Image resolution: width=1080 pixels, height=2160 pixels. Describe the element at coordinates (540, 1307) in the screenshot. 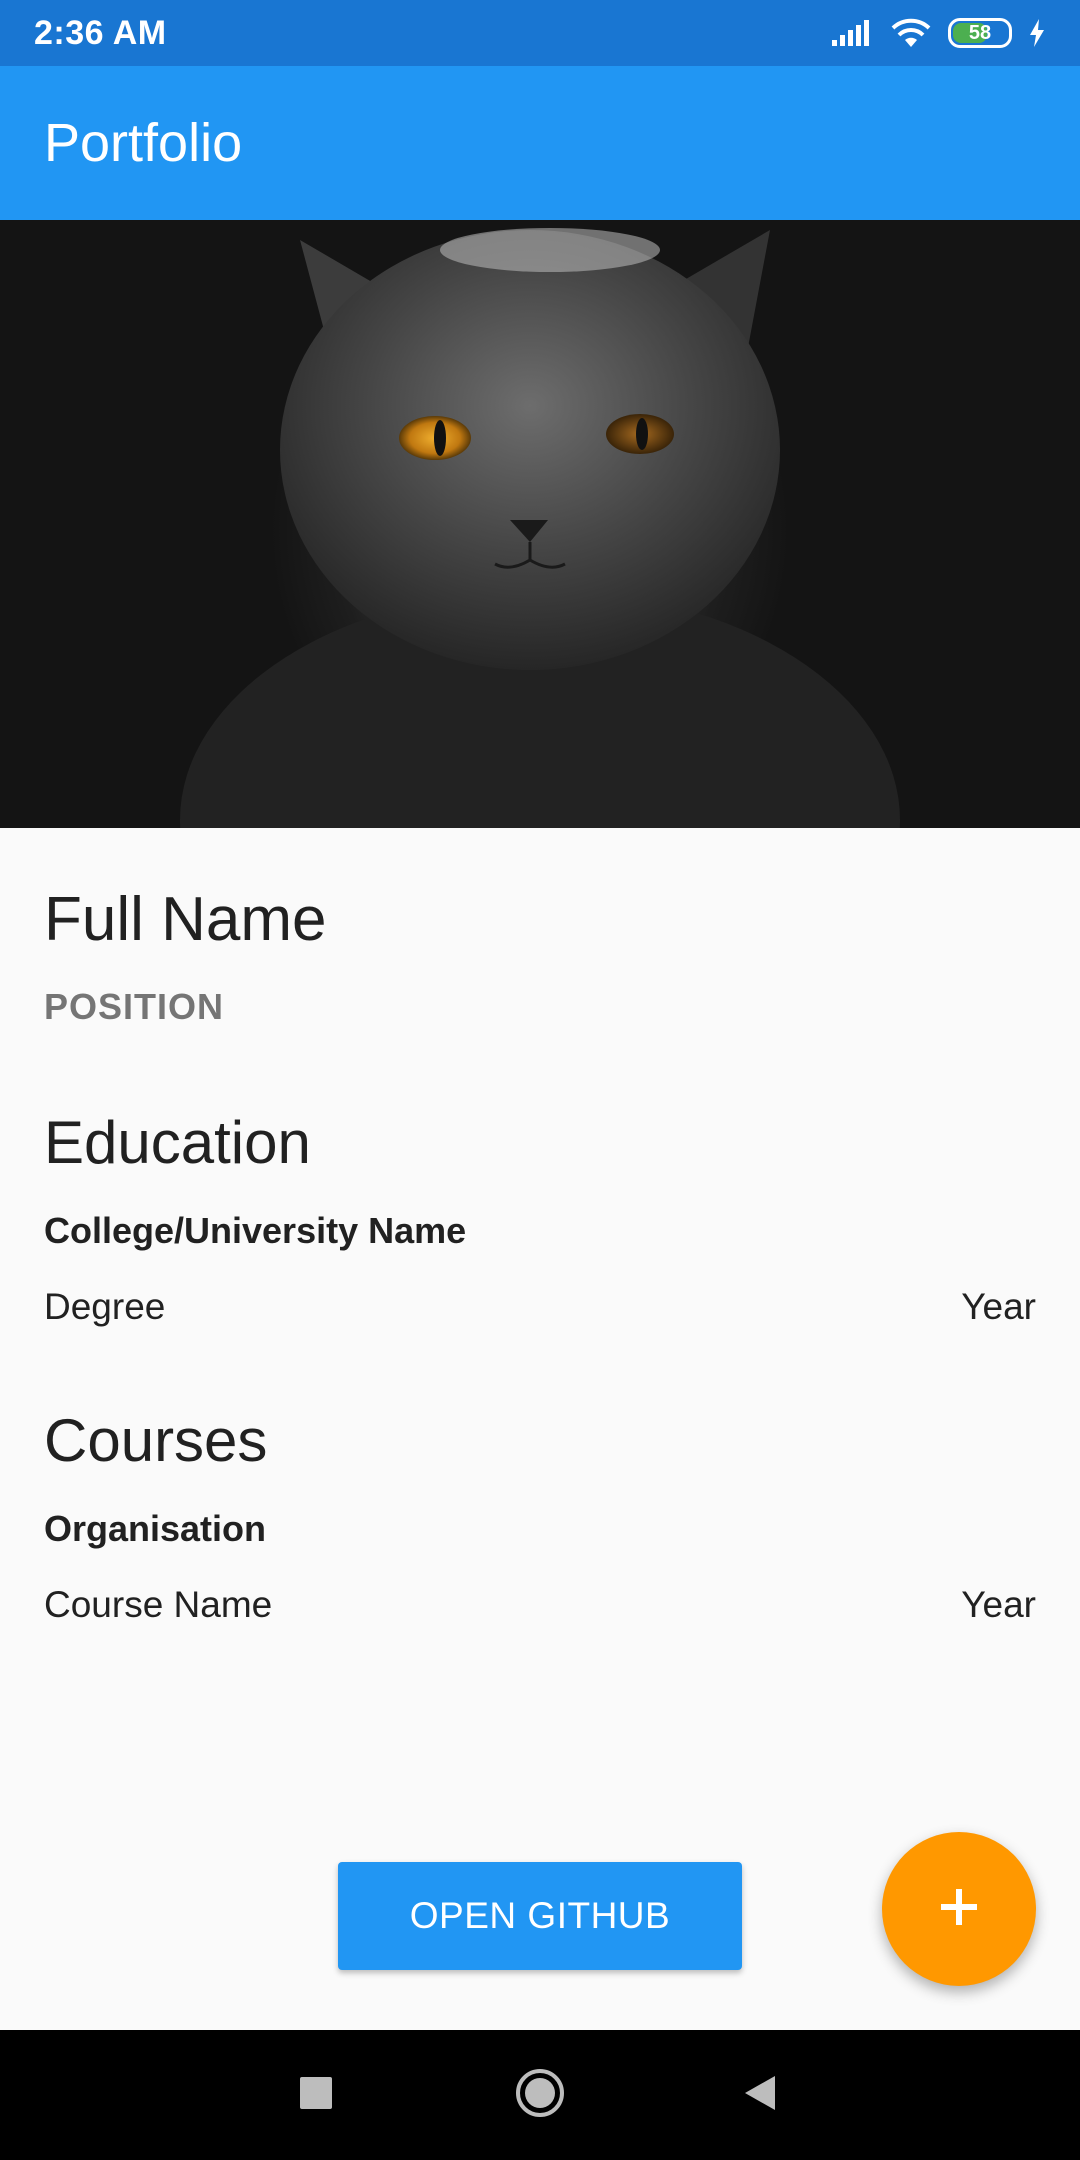

I see `education-row: Degree Year` at that location.